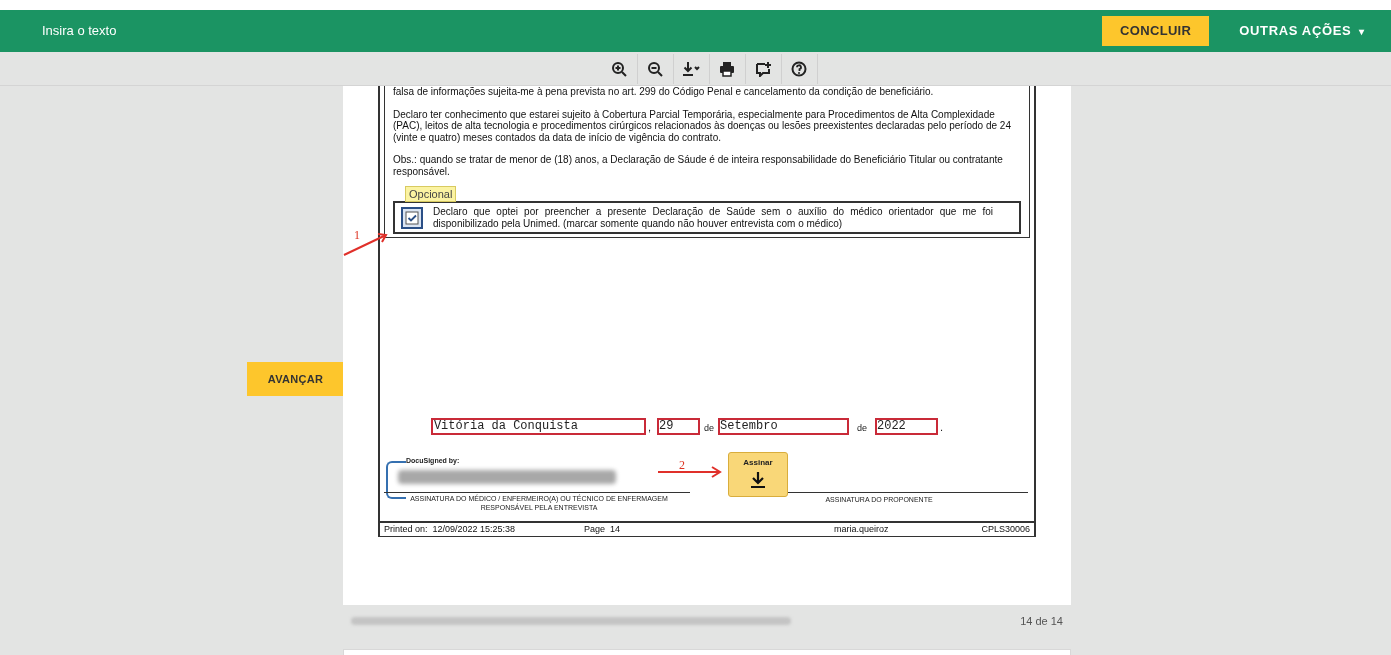 Image resolution: width=1391 pixels, height=655 pixels. I want to click on checkbox, so click(412, 217).